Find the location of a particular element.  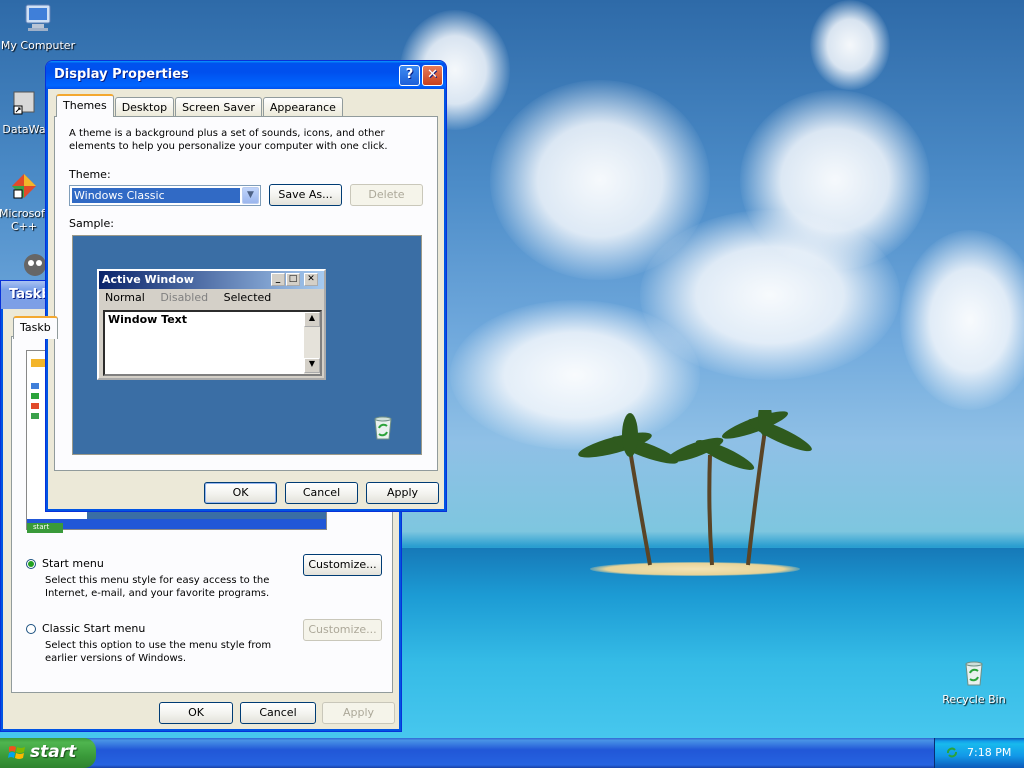

sample-menu-normal: Normal is located at coordinates (125, 297).